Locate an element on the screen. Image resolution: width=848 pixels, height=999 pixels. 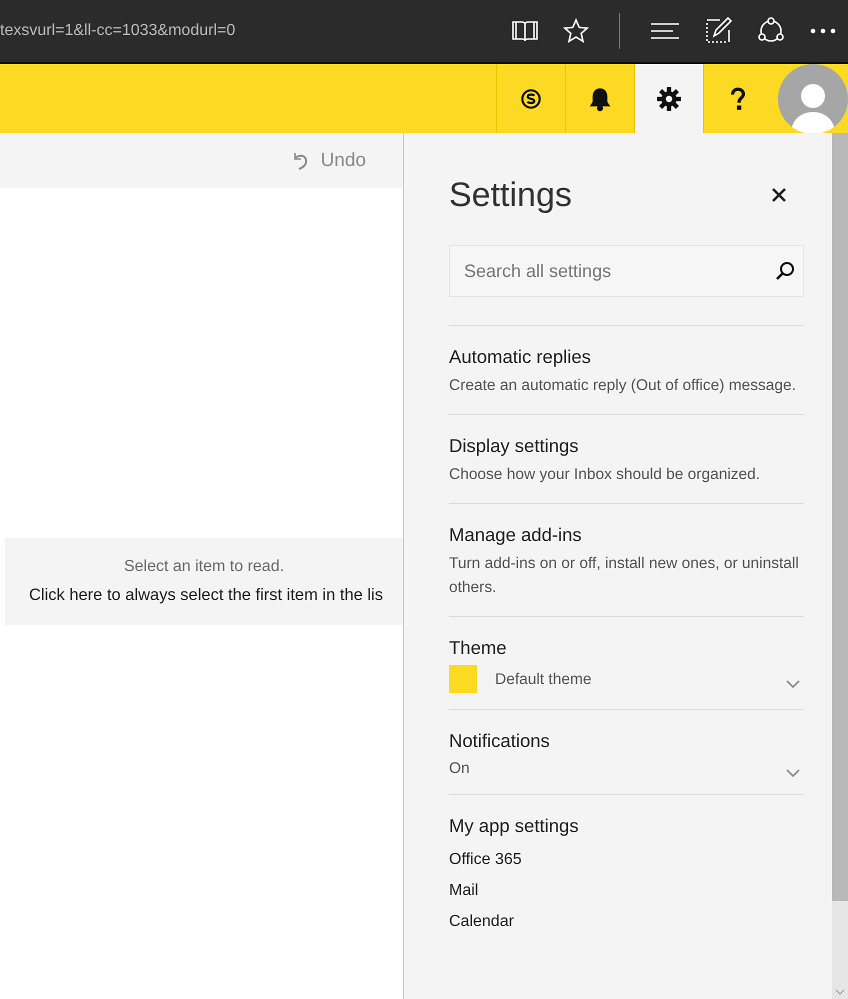
notifications-dropdown: On is located at coordinates (626, 768).